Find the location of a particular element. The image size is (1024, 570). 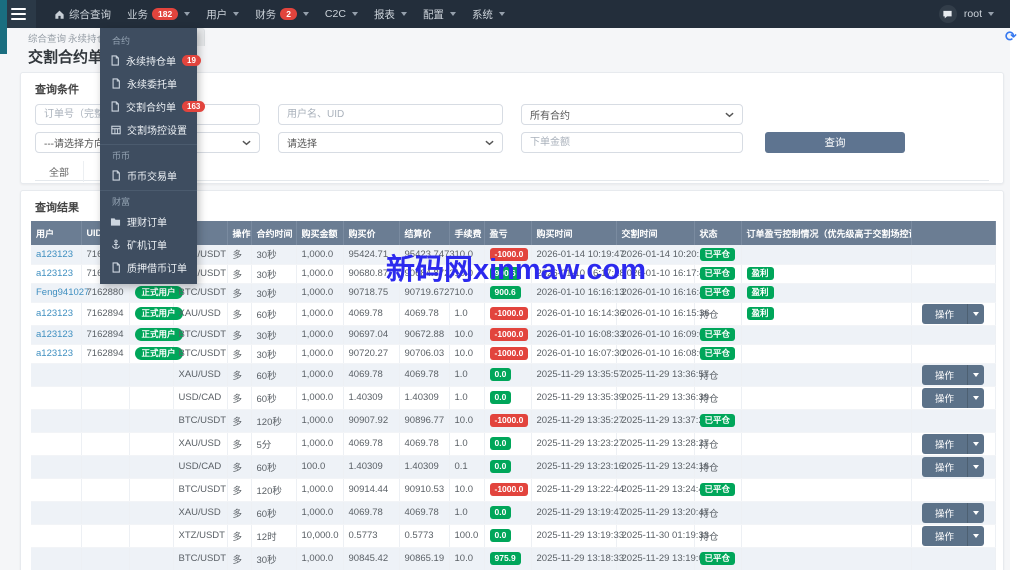

nav-item-label: 用户 is located at coordinates (217, 14).